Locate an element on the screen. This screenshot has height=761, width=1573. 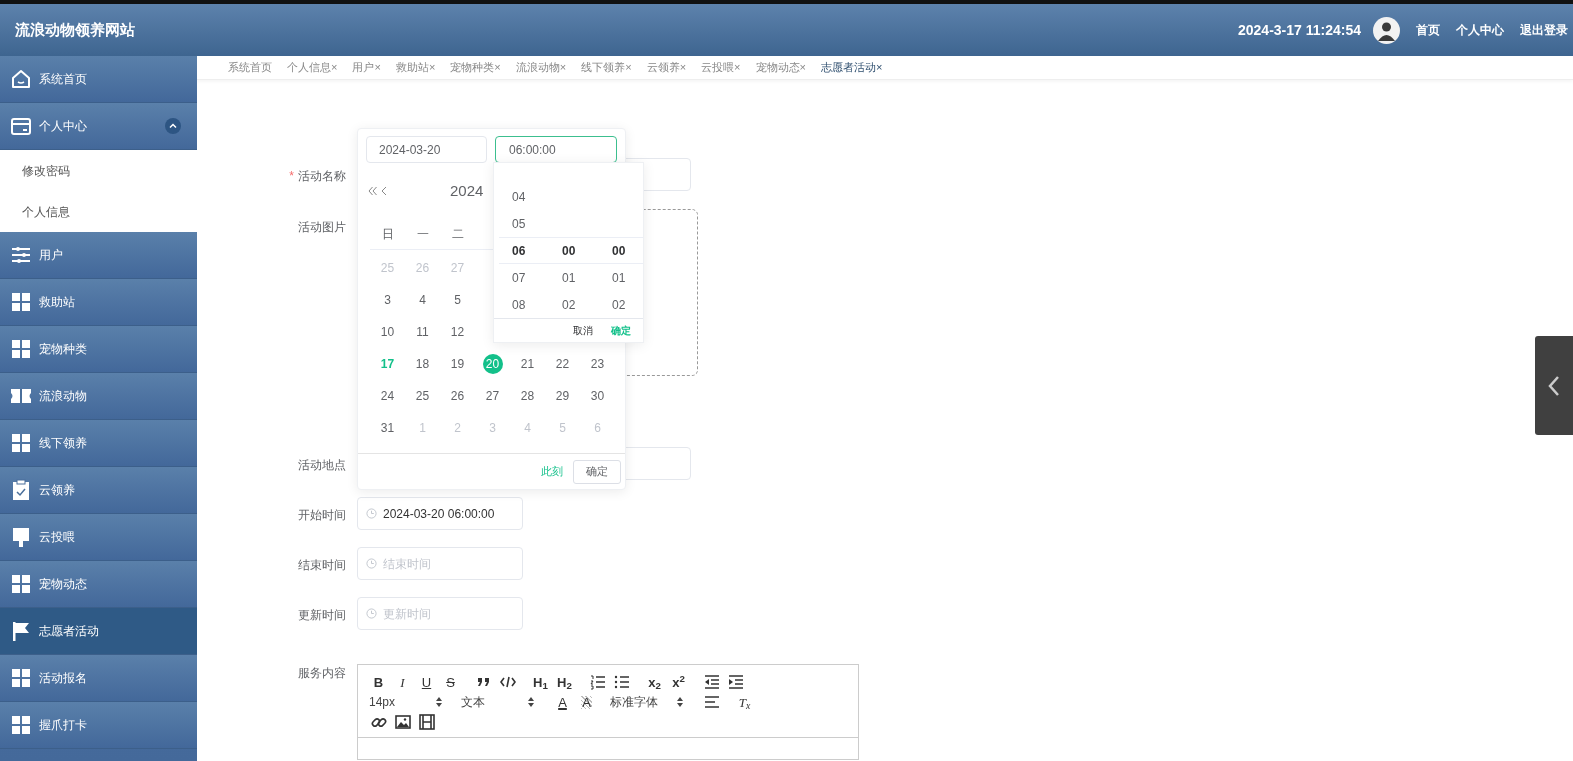
time-option: 08 is located at coordinates (524, 304).